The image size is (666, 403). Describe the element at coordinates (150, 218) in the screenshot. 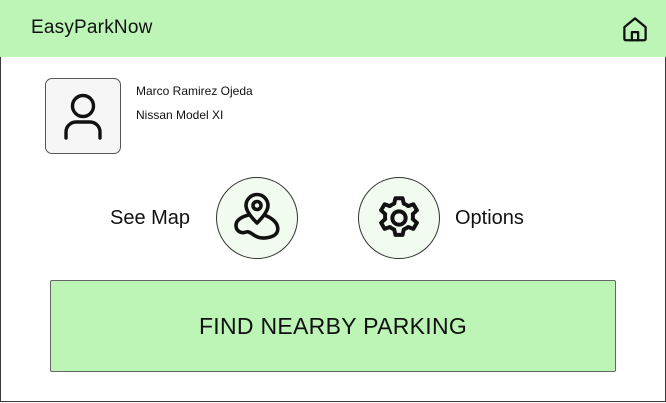

I see `see-map-label: See Map` at that location.